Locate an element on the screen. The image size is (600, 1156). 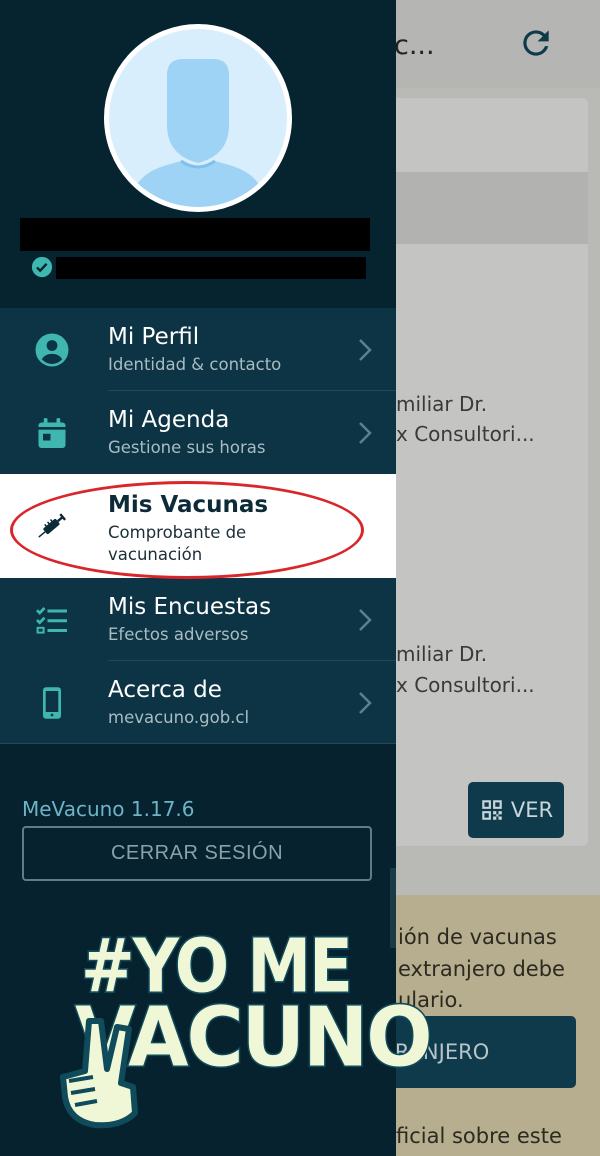
logout-button: CERRAR SESIÓN is located at coordinates (197, 853).